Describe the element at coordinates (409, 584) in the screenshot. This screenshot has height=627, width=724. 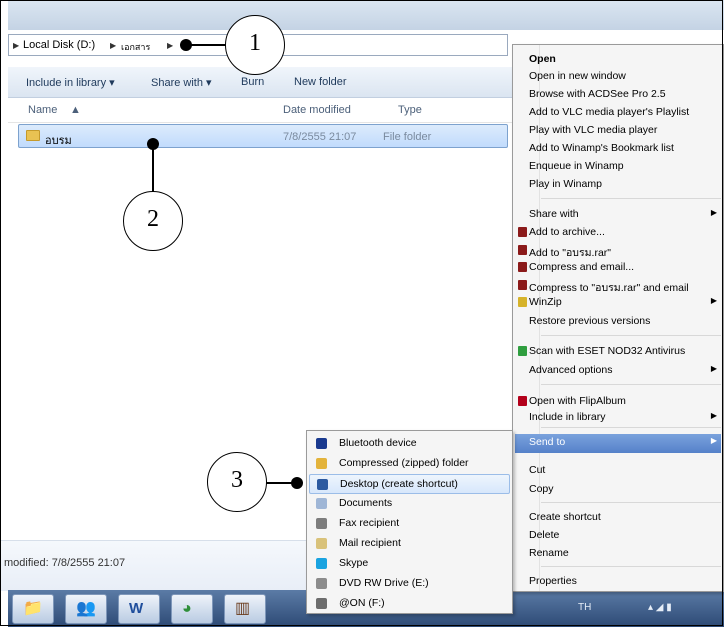
I see `send-to-item: DVD RW Drive (E:)` at that location.